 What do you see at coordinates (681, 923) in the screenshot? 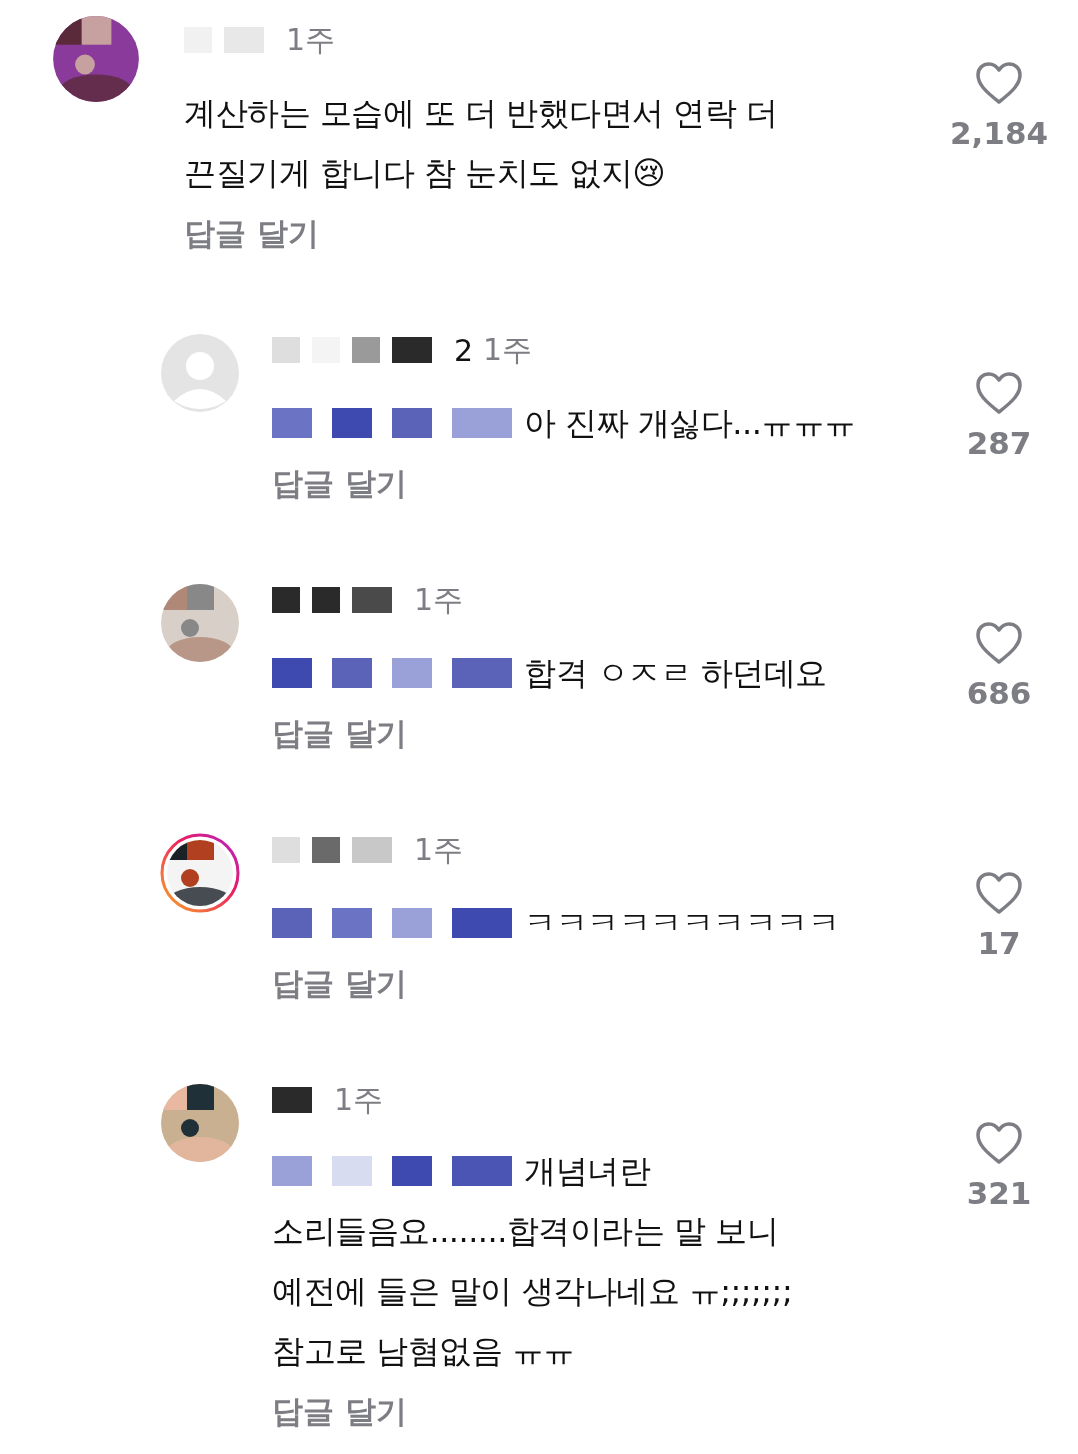
I see `comment-text: ㅋㅋㅋㅋㅋㅋㅋㅋㅋㅋ` at bounding box center [681, 923].